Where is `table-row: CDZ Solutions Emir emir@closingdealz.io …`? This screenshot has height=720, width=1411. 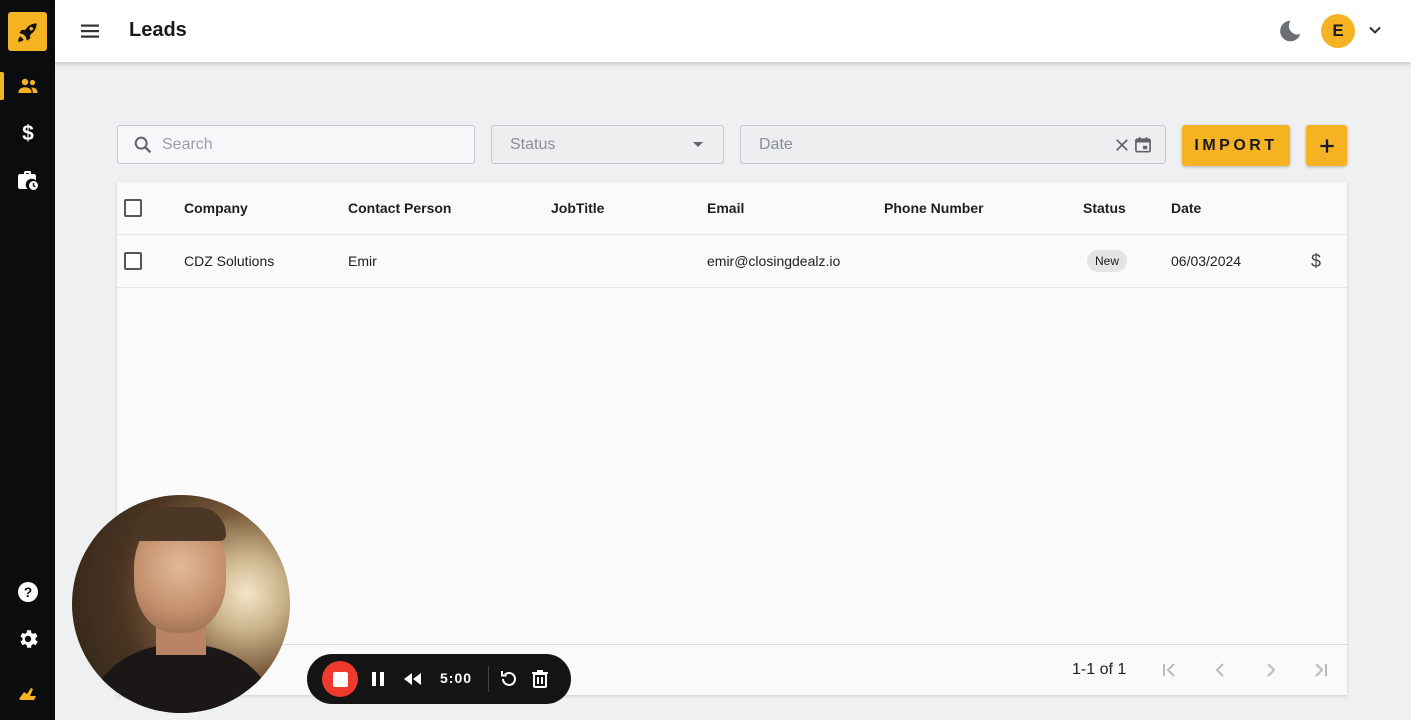
table-row: CDZ Solutions Emir emir@closingdealz.io … is located at coordinates (732, 261).